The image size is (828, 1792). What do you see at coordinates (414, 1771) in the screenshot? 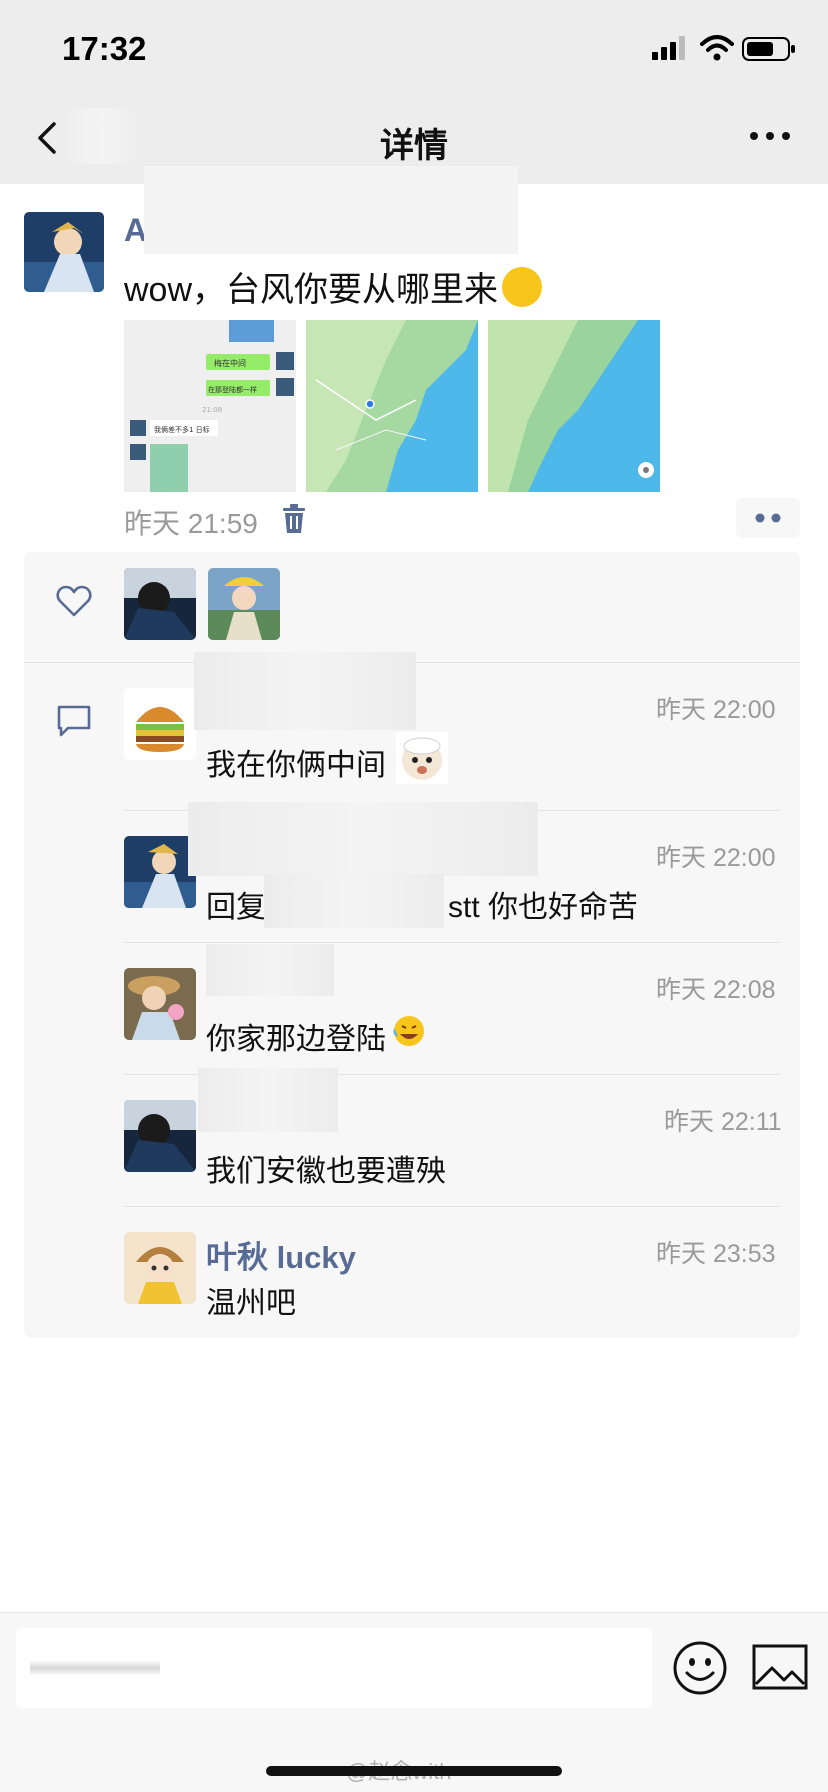
I see `home-indicator` at bounding box center [414, 1771].